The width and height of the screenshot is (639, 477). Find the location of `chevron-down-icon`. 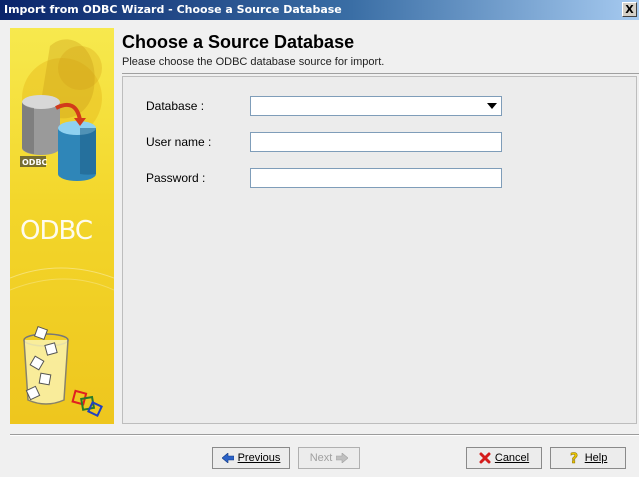

chevron-down-icon is located at coordinates (492, 106).